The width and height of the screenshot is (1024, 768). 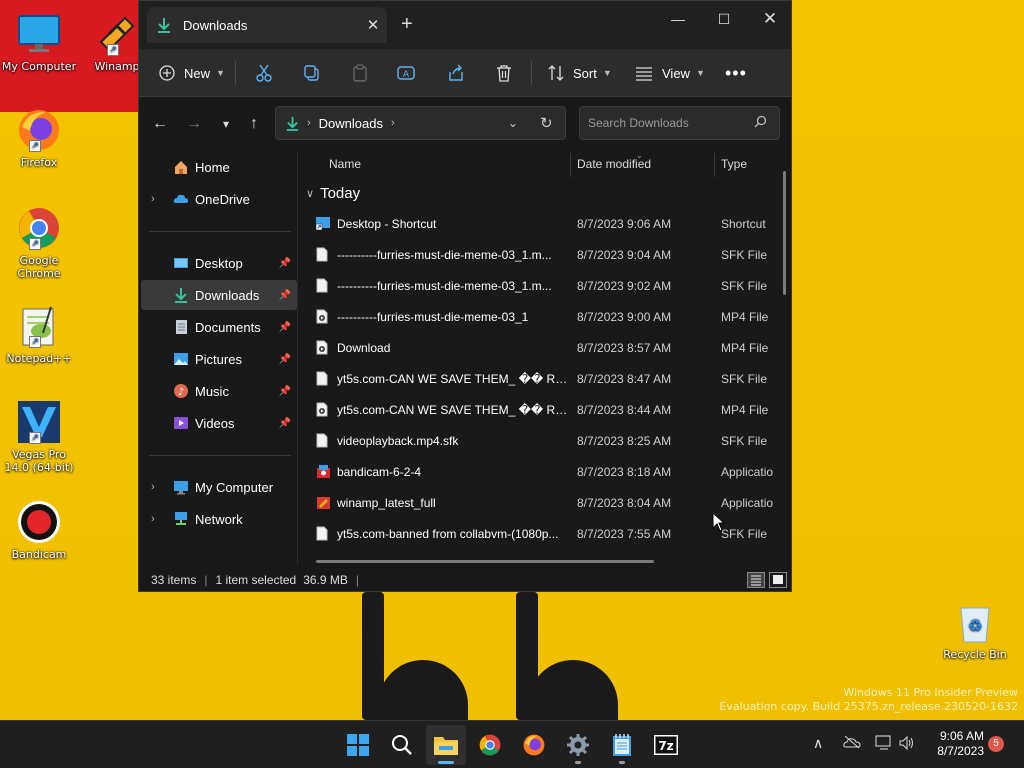 I want to click on taskbar-7zip: 7z, so click(x=666, y=745).